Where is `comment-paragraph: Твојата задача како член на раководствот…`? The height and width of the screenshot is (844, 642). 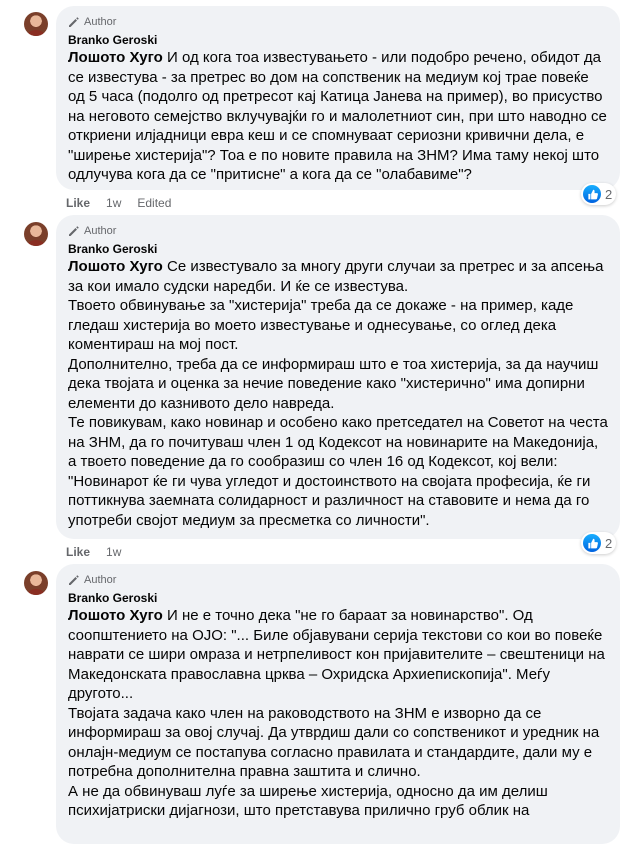
comment-paragraph: Твојата задача како член на раководствот… is located at coordinates (334, 742).